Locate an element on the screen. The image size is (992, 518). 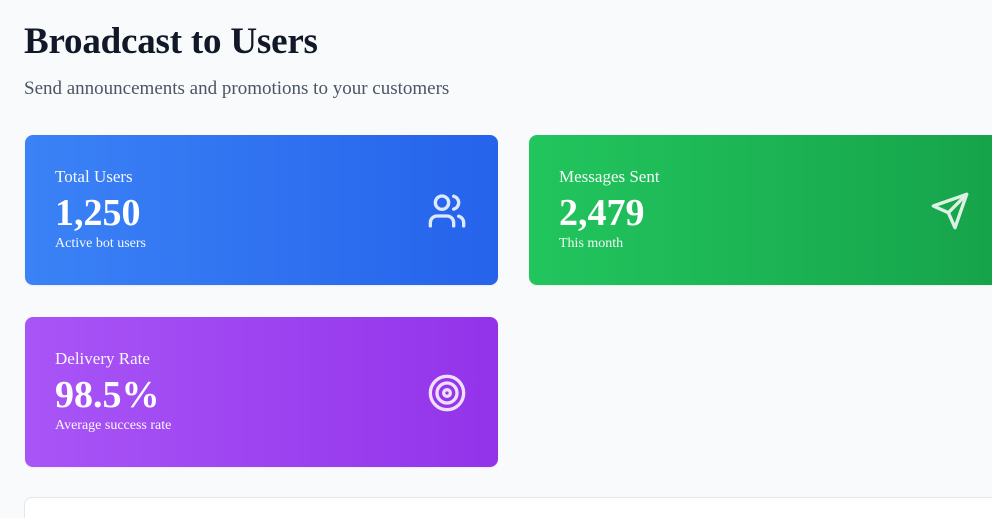
stat-card-total-users: Total Users 1,250 Active bot users is located at coordinates (261, 210).